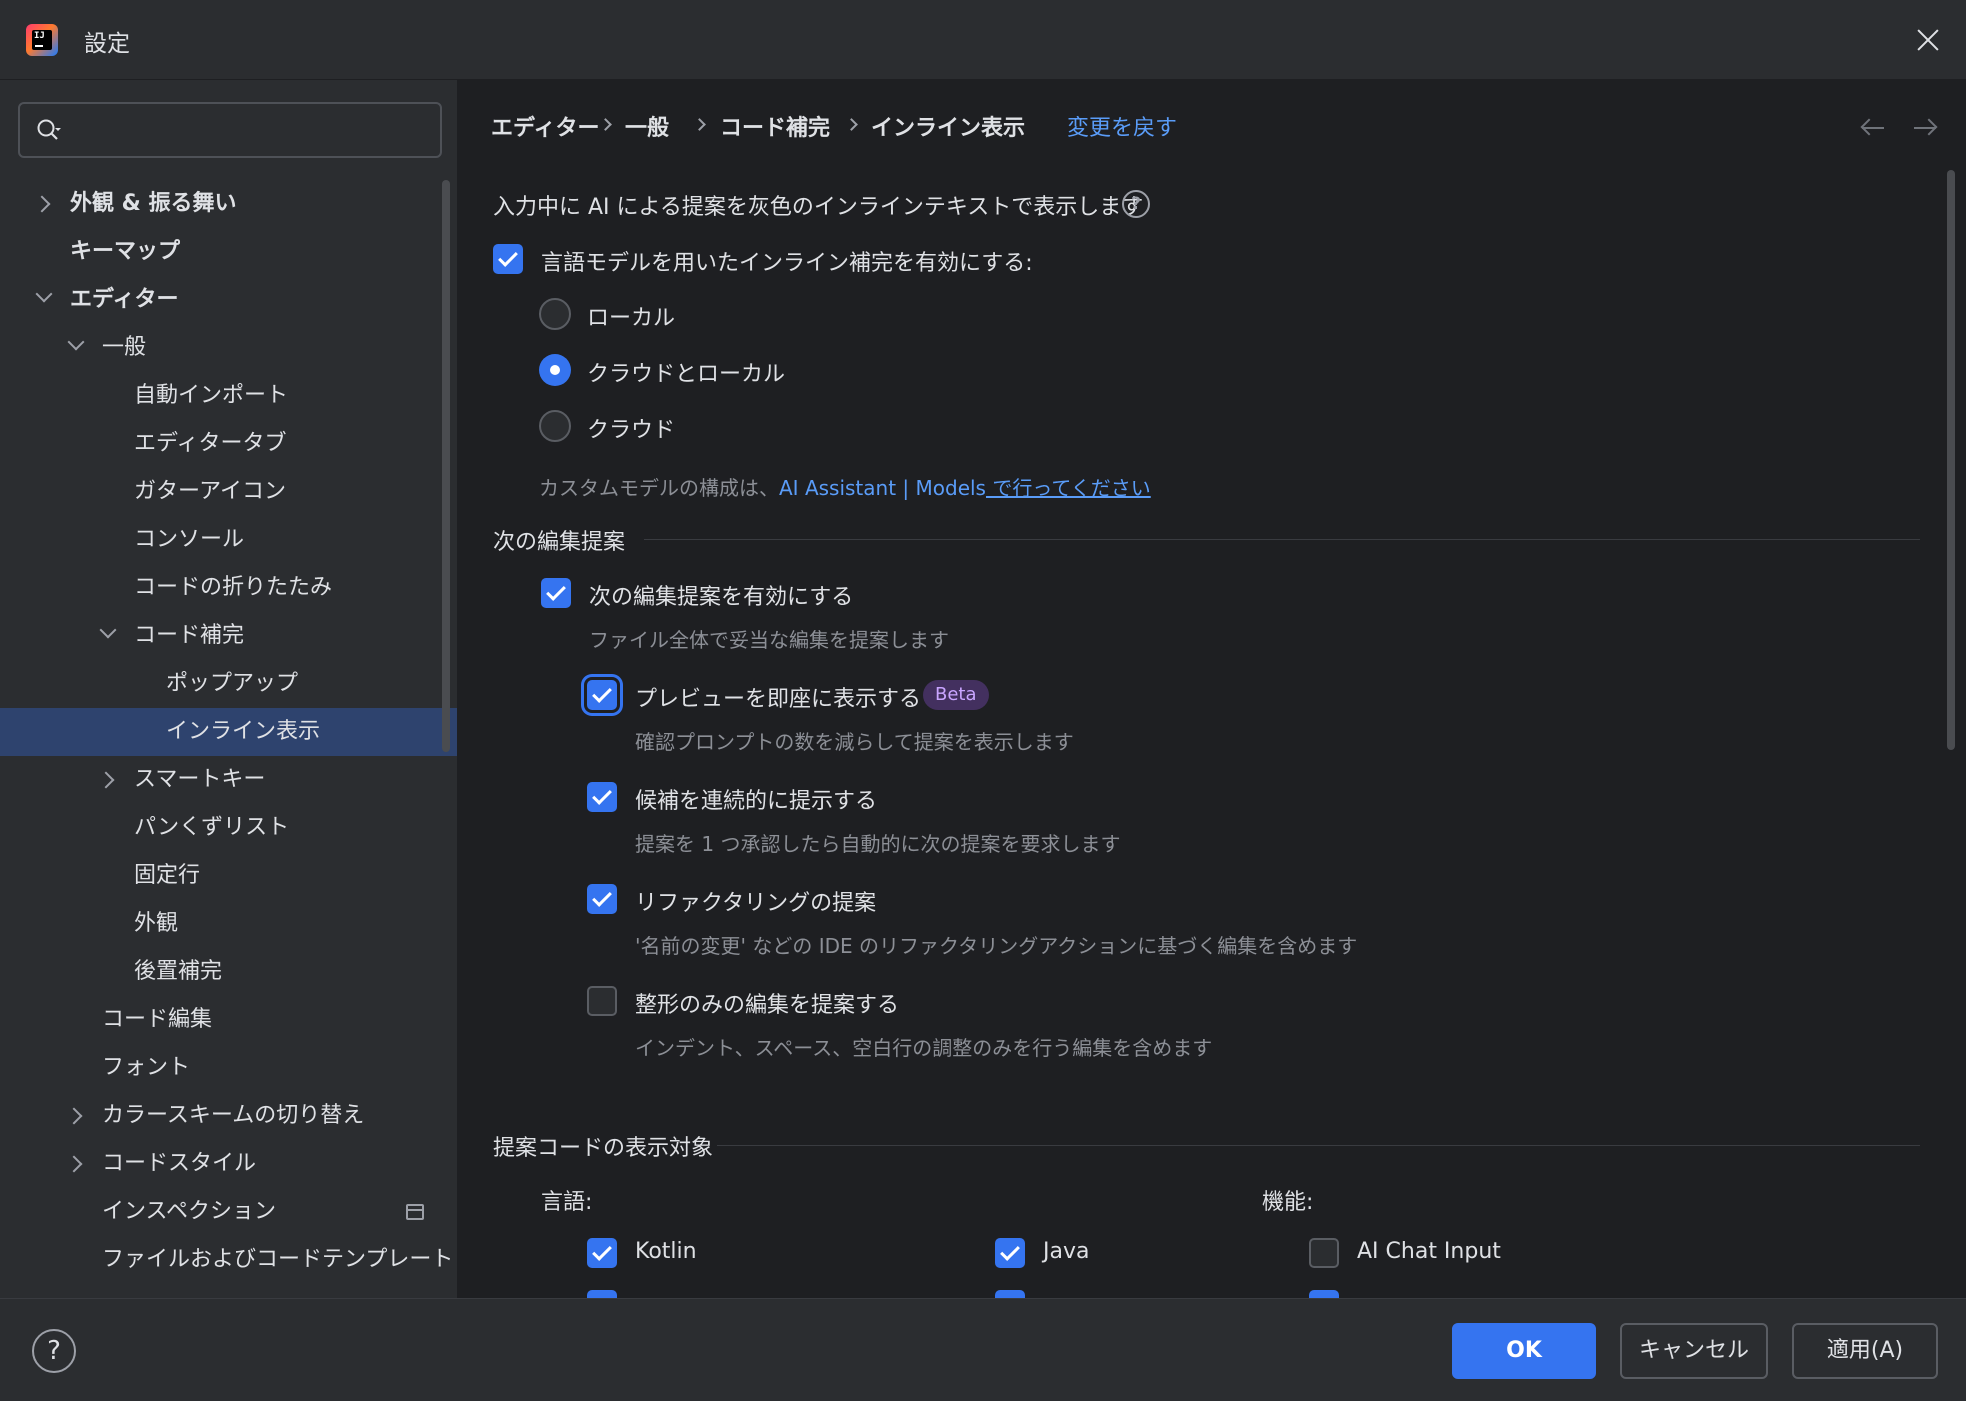  Describe the element at coordinates (769, 640) in the screenshot. I see `enable-next-edit-hint: ファイル全体で妥当な編集を提案します` at that location.